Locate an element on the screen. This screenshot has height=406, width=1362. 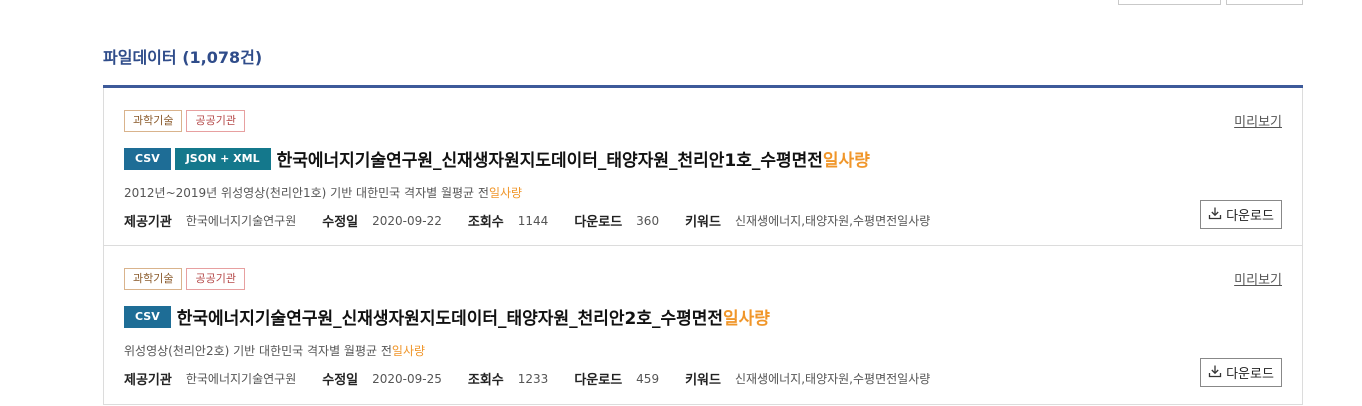
downloads-value: 459 is located at coordinates (648, 378).